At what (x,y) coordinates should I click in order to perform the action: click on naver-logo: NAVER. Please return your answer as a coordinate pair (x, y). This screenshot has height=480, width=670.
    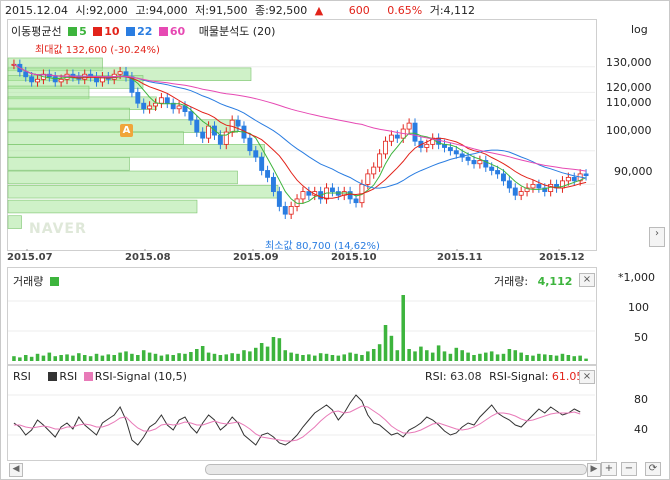
    Looking at the image, I should click on (58, 229).